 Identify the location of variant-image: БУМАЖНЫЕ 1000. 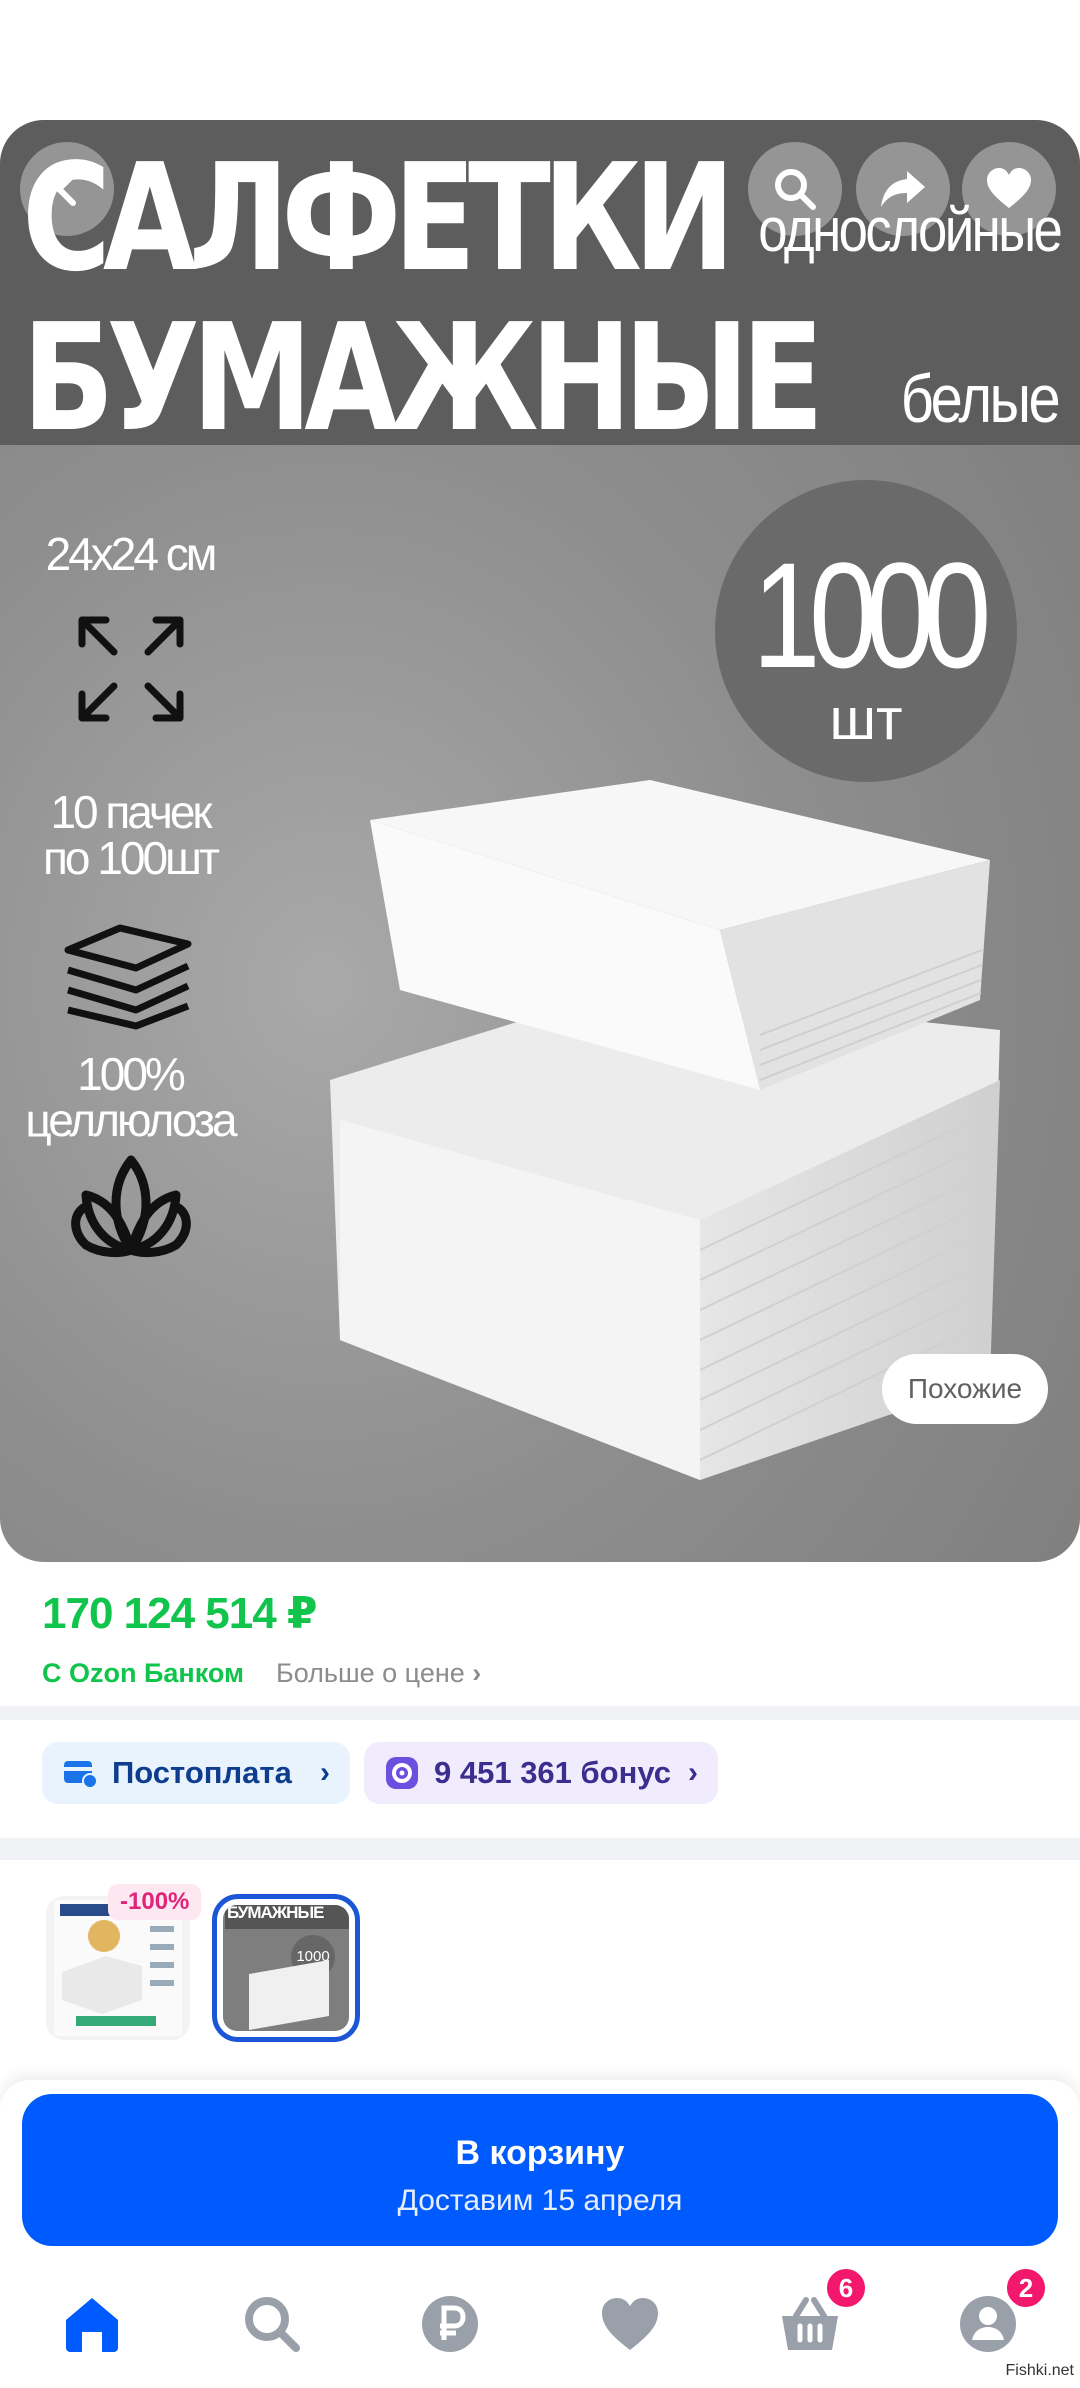
(286, 1968).